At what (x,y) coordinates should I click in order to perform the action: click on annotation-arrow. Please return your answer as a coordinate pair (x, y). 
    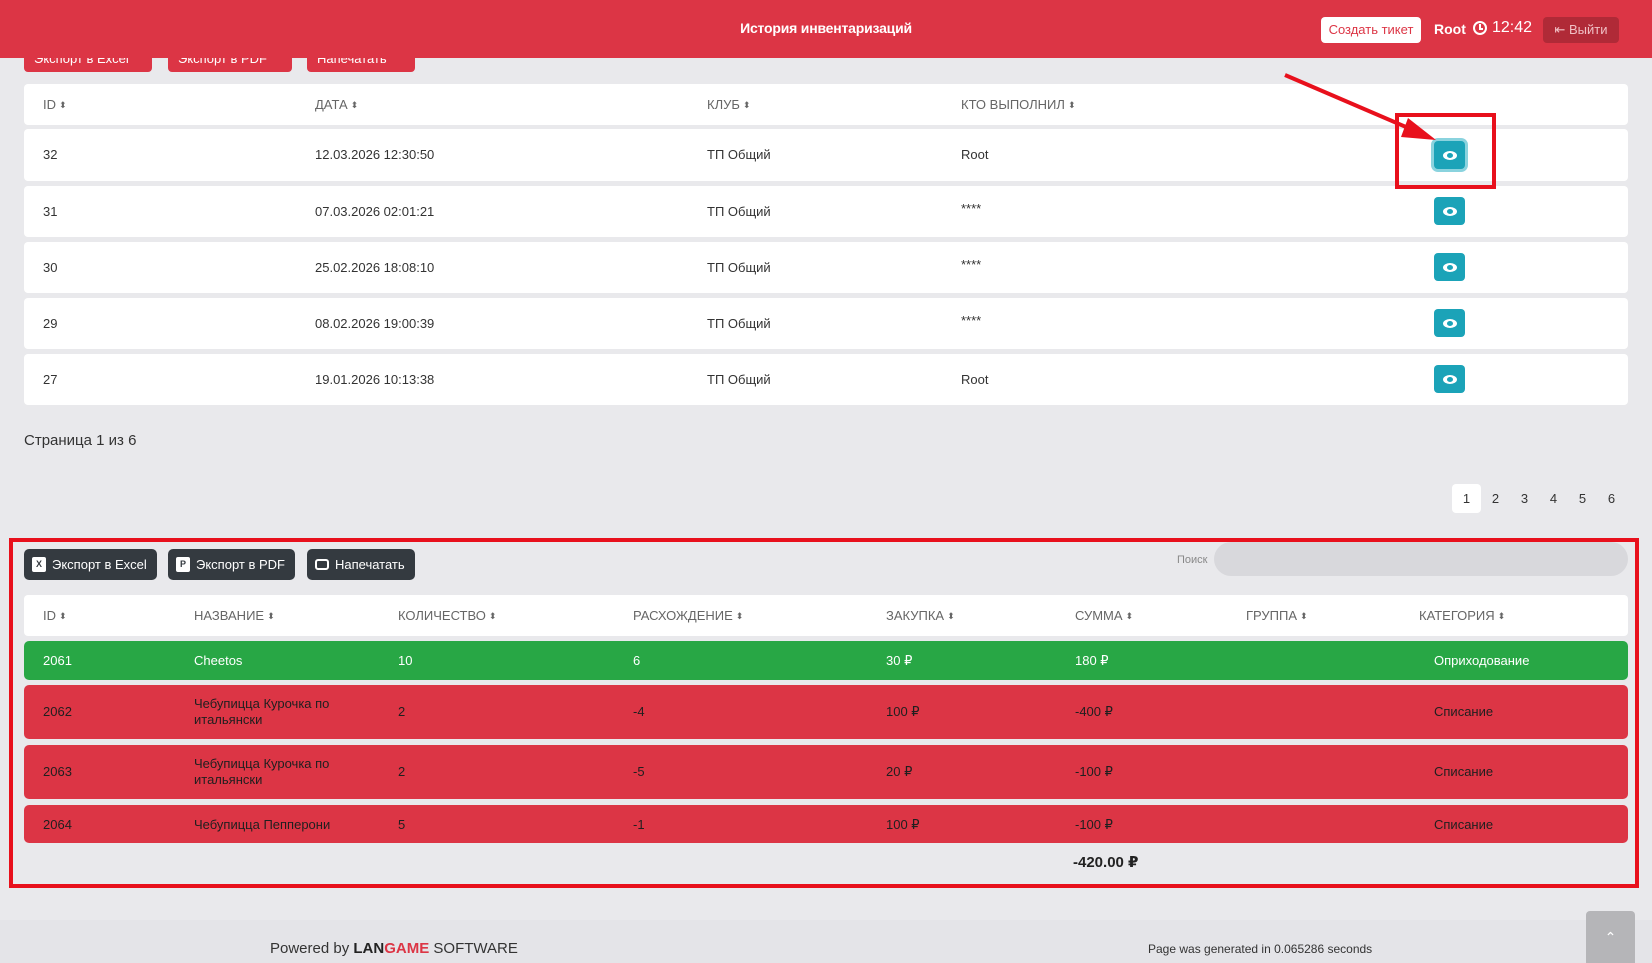
    Looking at the image, I should click on (1360, 106).